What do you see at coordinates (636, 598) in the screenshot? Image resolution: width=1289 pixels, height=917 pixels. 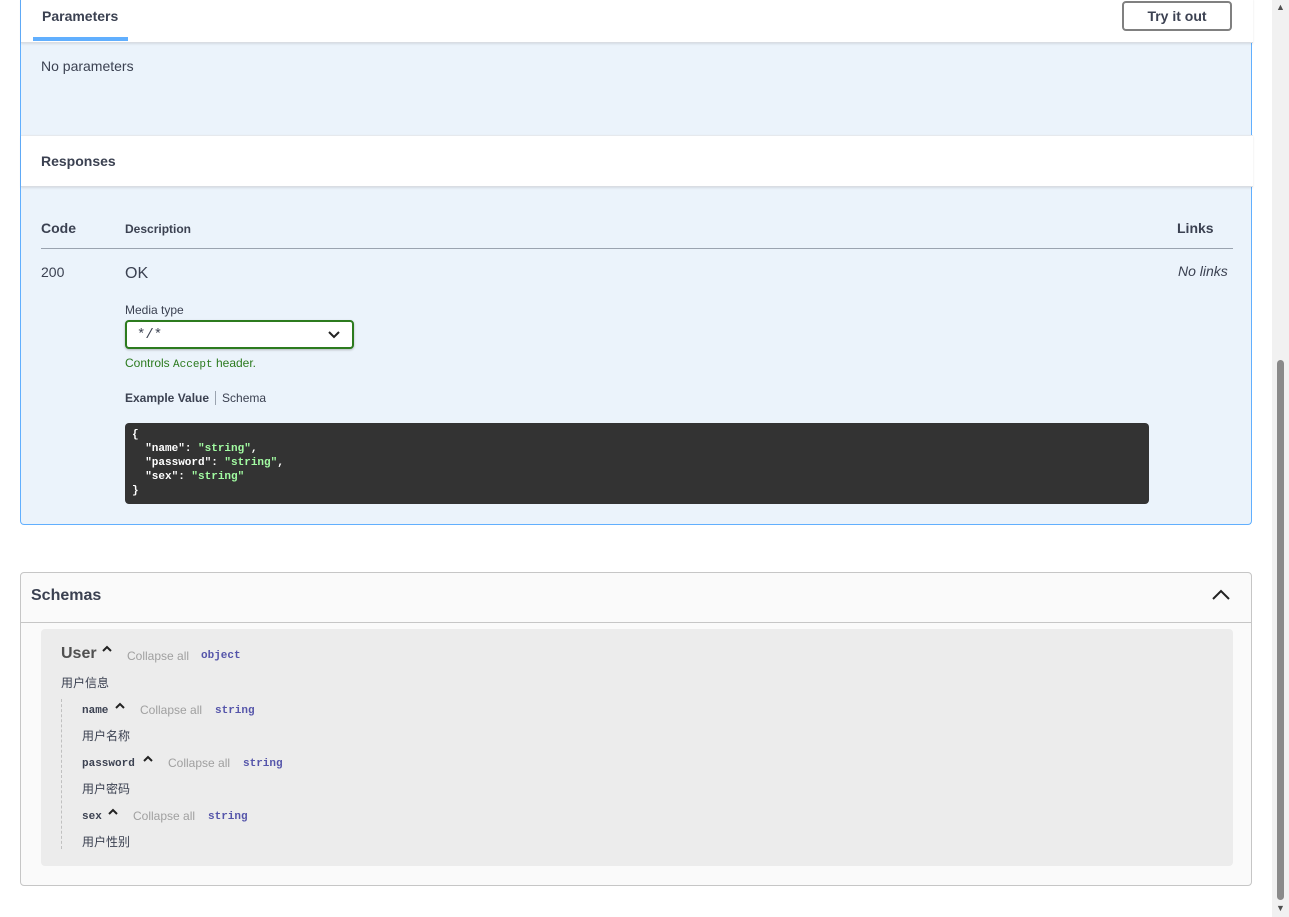 I see `schemas-header: Schemas` at bounding box center [636, 598].